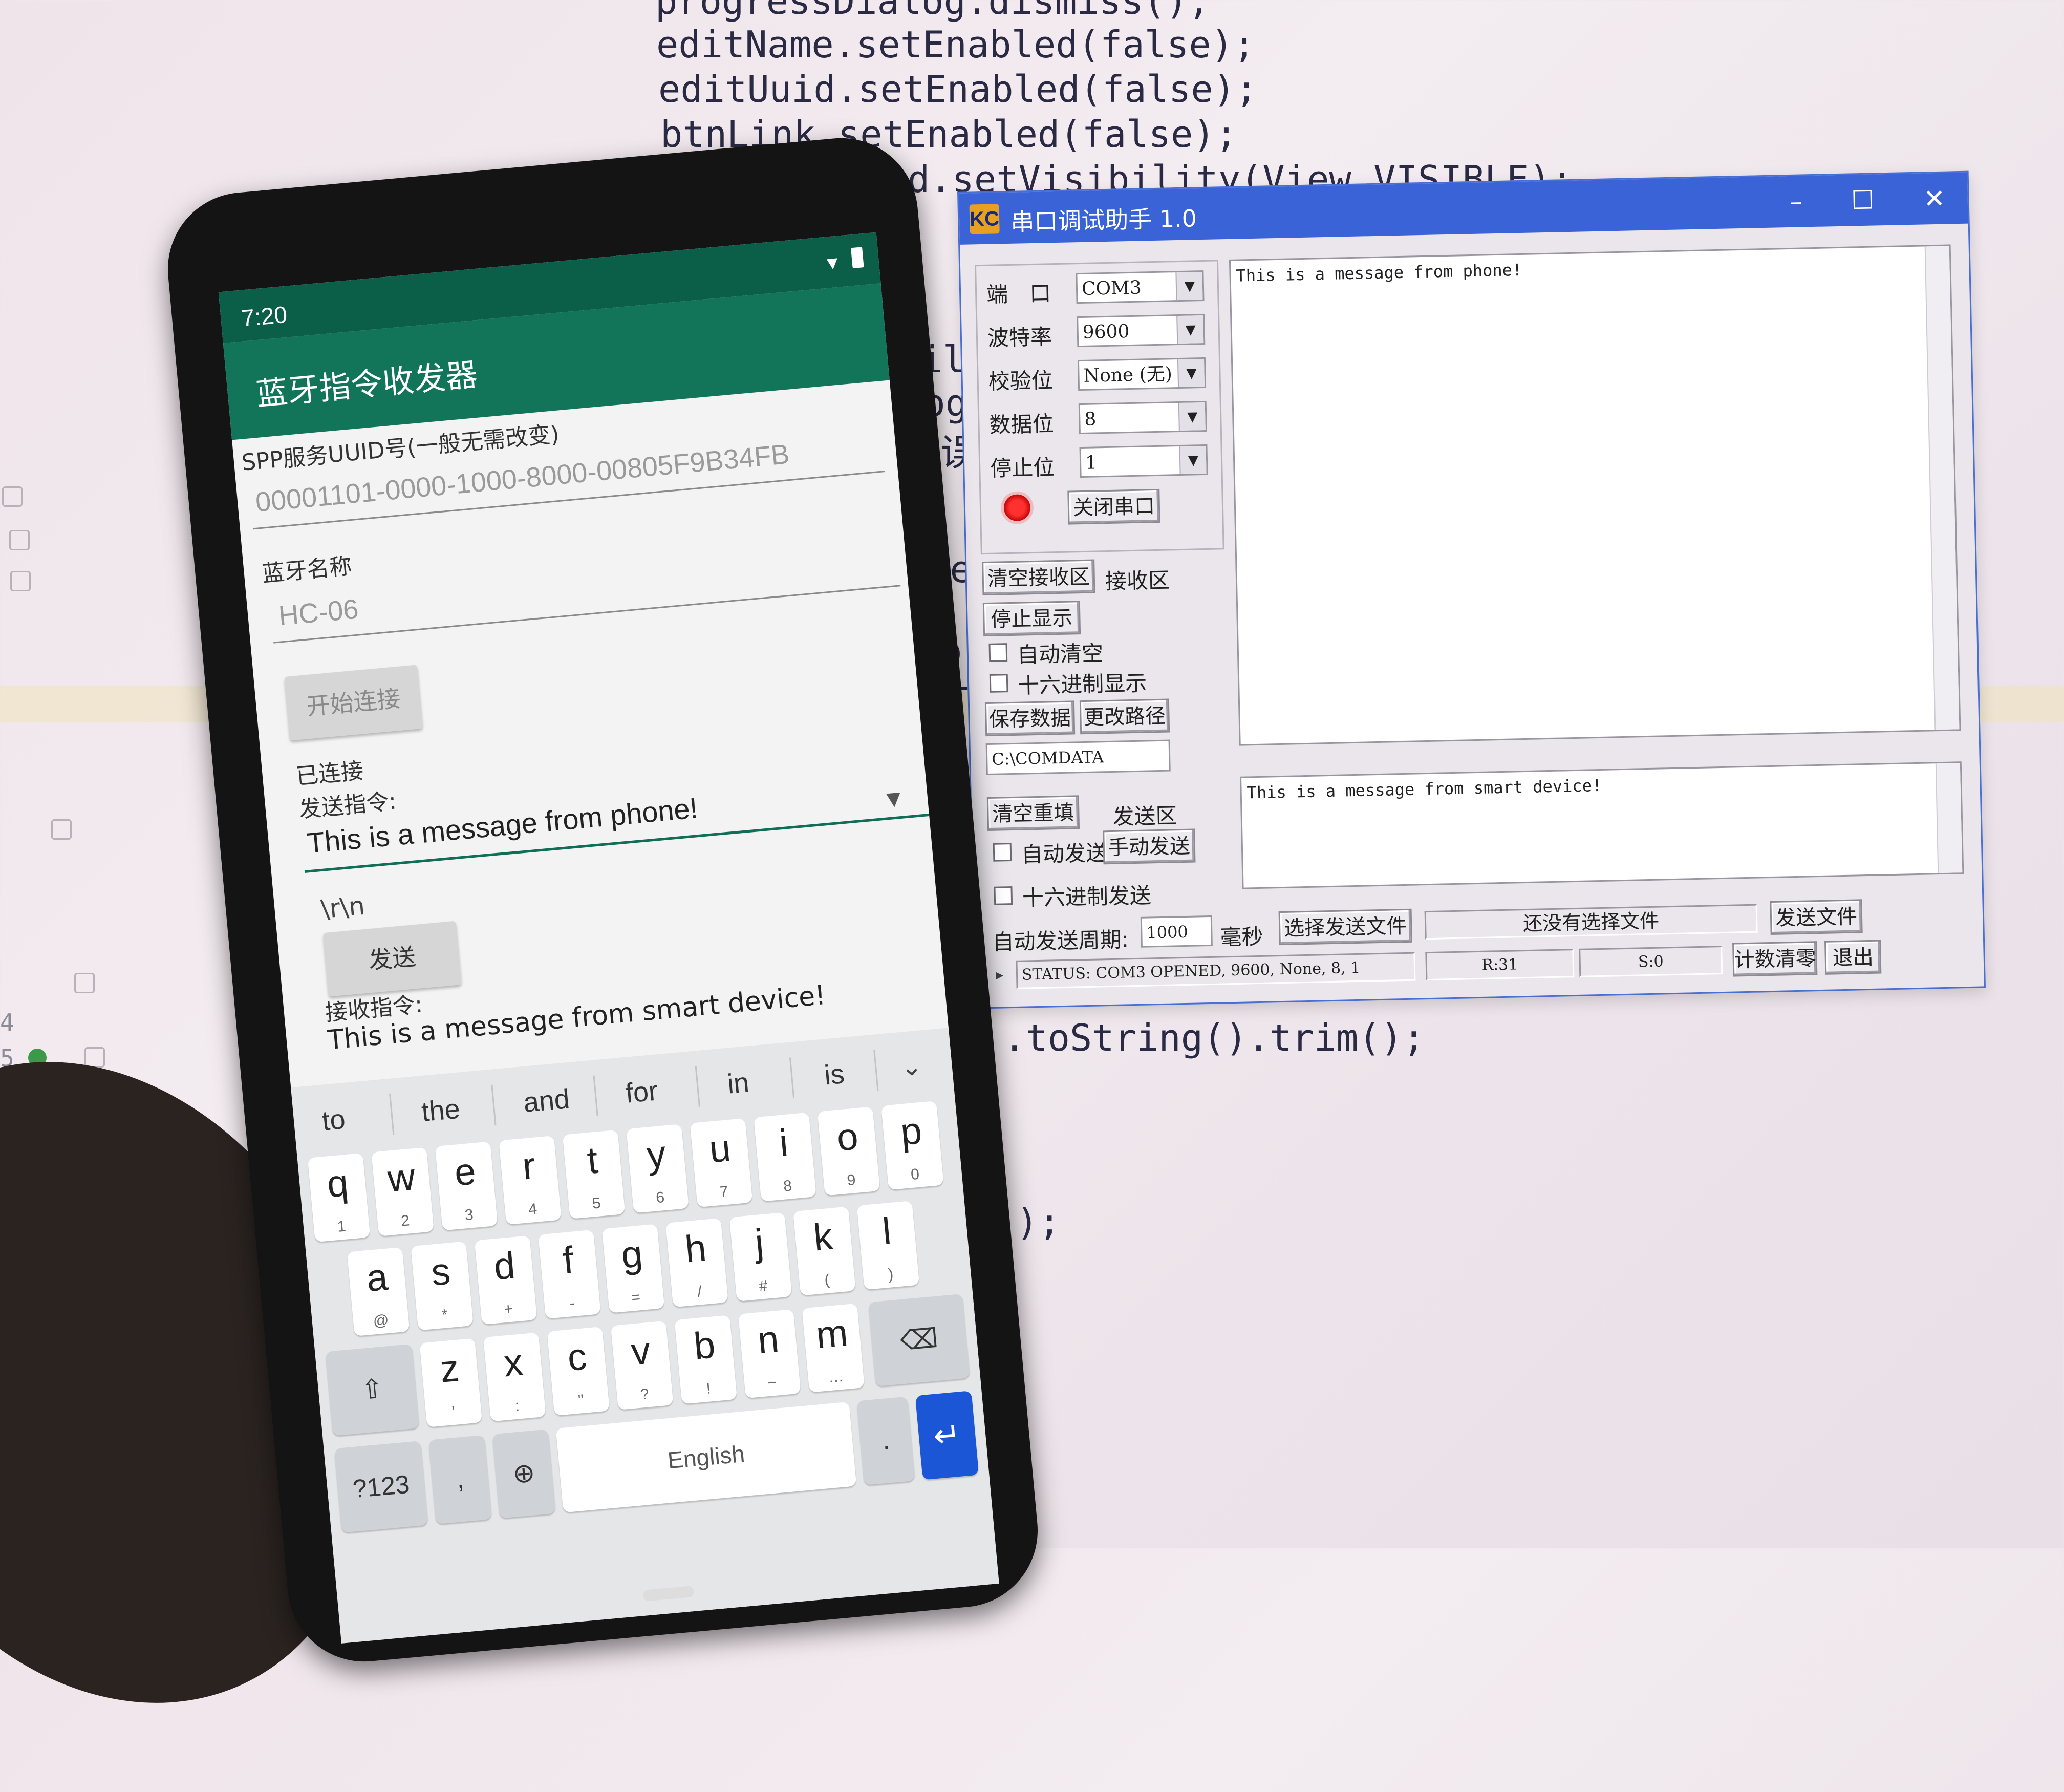  Describe the element at coordinates (466, 1186) in the screenshot. I see `key-e: e3` at that location.